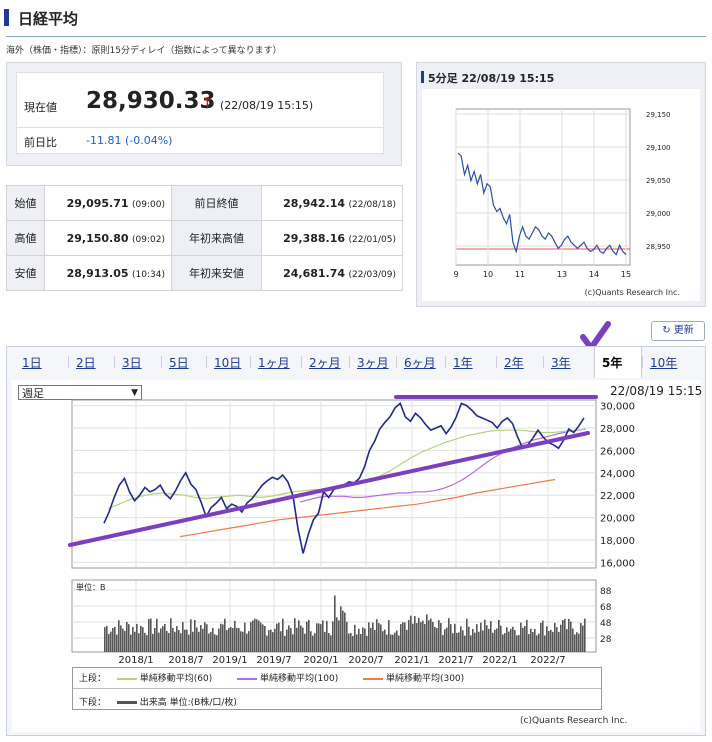 Image resolution: width=712 pixels, height=742 pixels. What do you see at coordinates (126, 678) in the screenshot?
I see `legend-swatch-ma60` at bounding box center [126, 678].